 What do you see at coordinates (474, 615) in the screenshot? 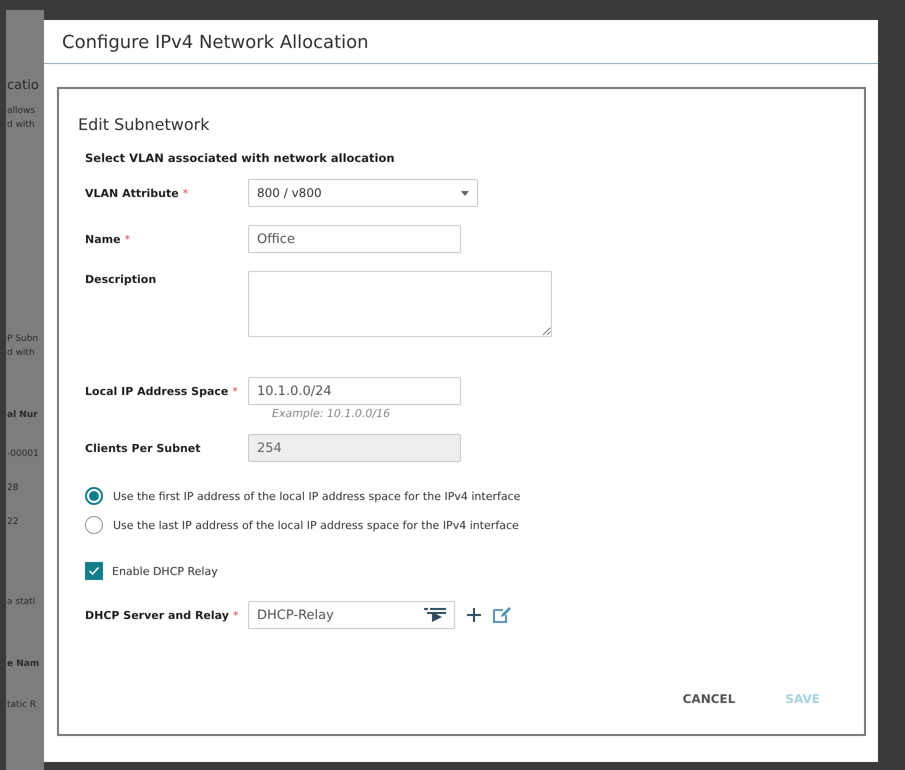
I see `add-button` at bounding box center [474, 615].